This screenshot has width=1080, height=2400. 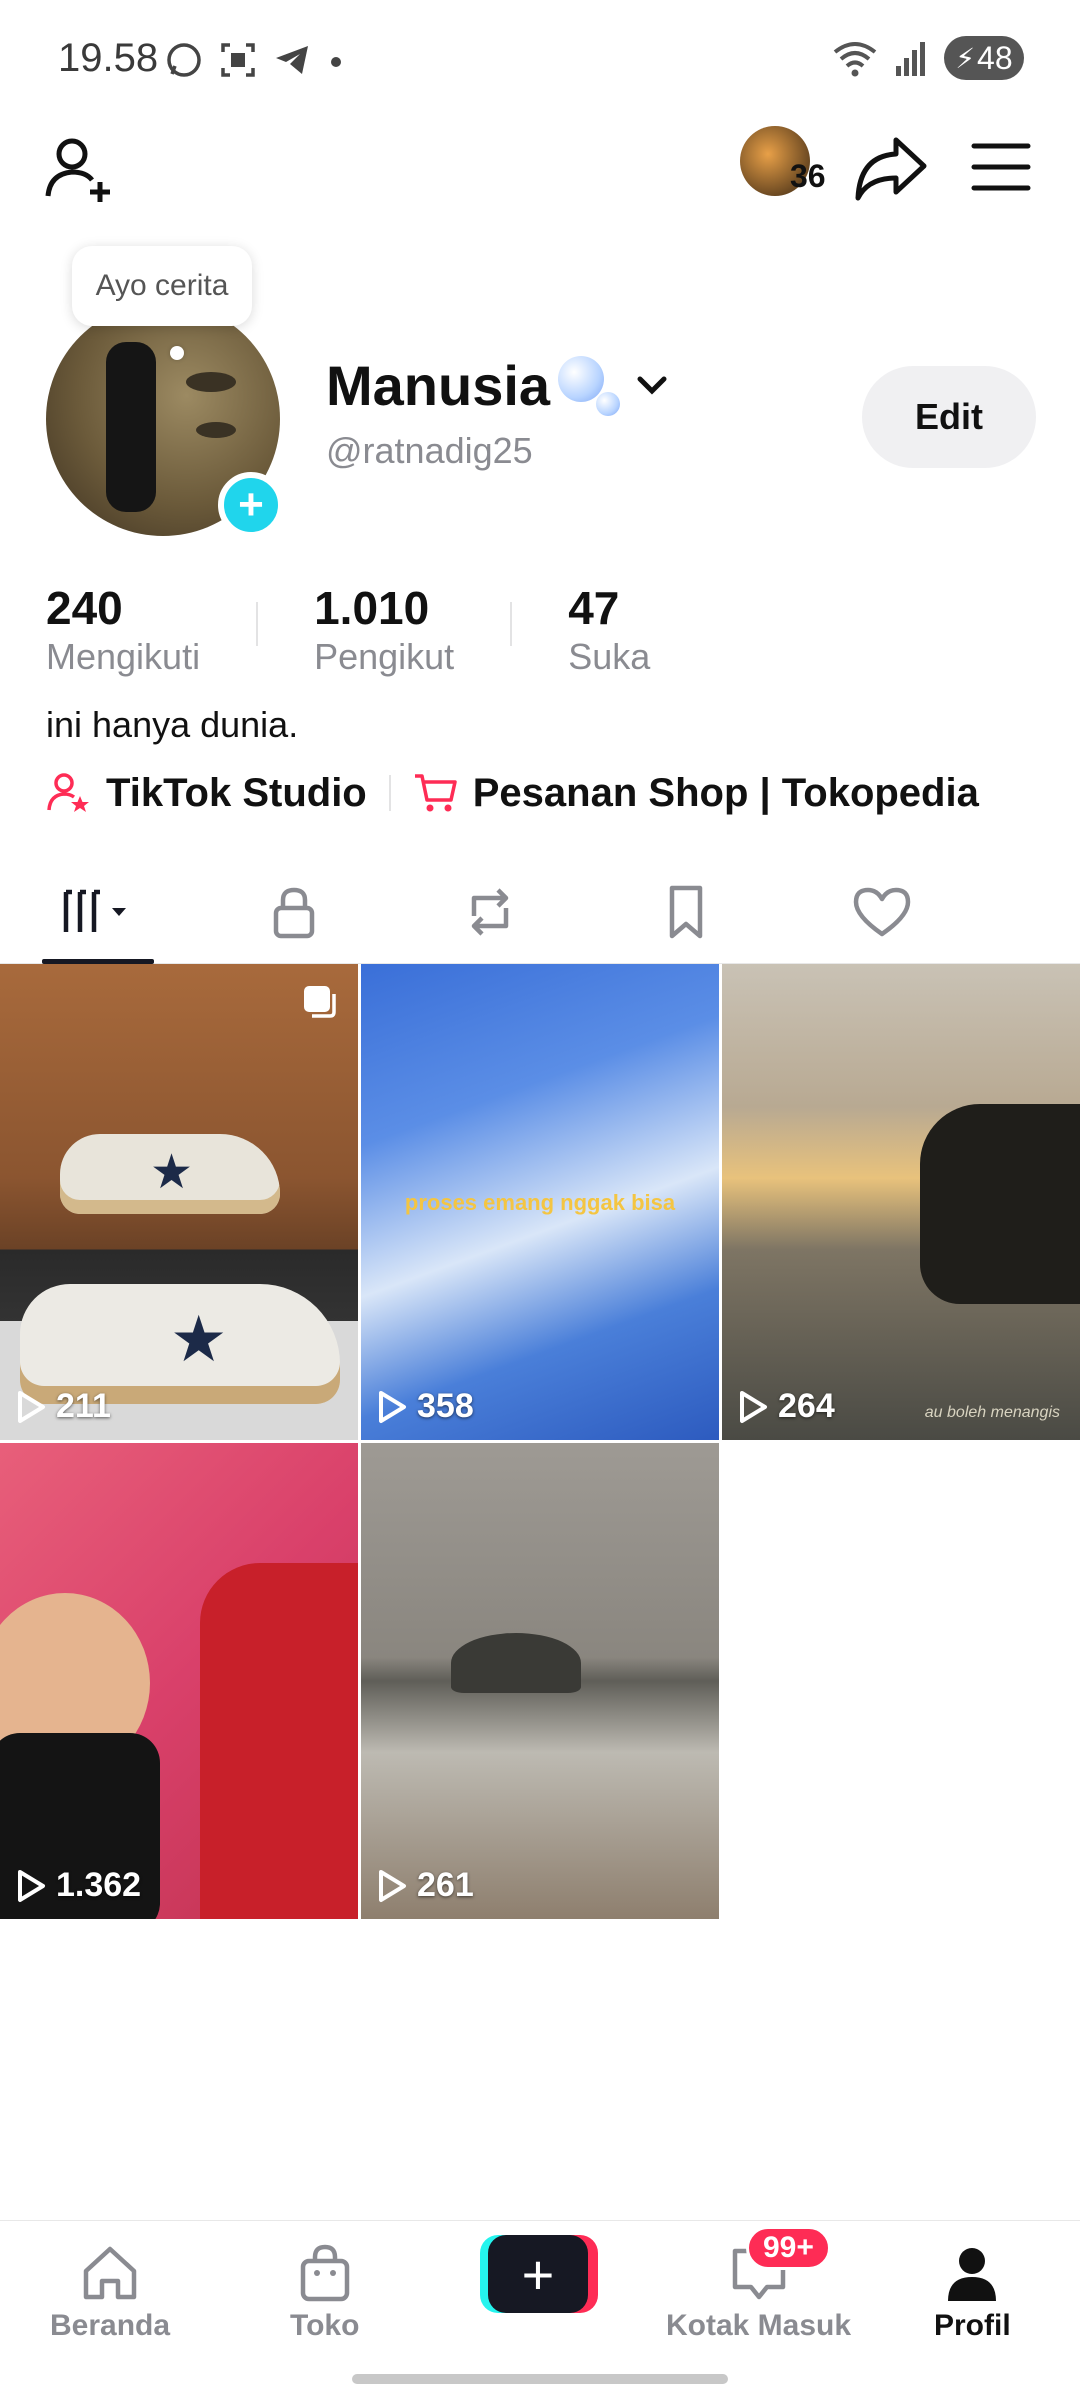 What do you see at coordinates (591, 385) in the screenshot?
I see `bubble-emoji-icon` at bounding box center [591, 385].